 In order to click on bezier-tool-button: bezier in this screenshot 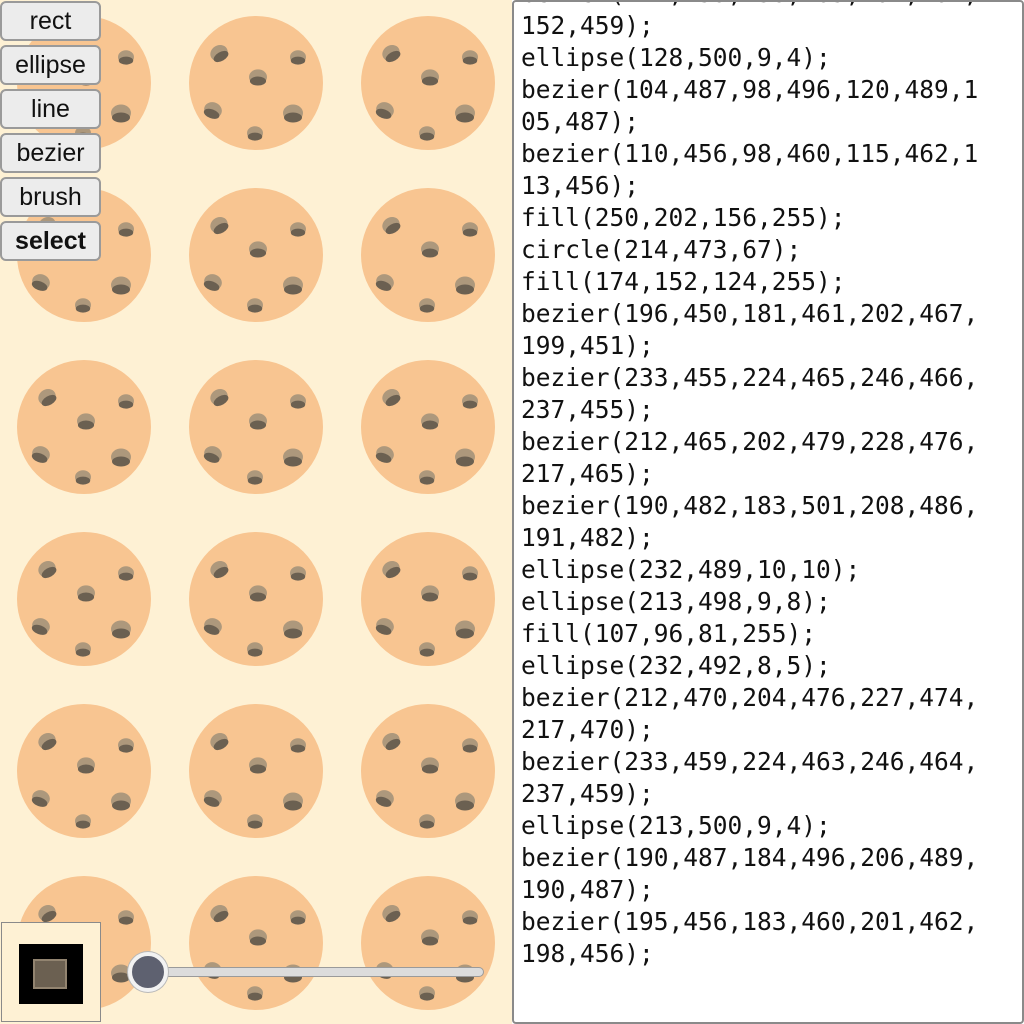, I will do `click(50, 153)`.